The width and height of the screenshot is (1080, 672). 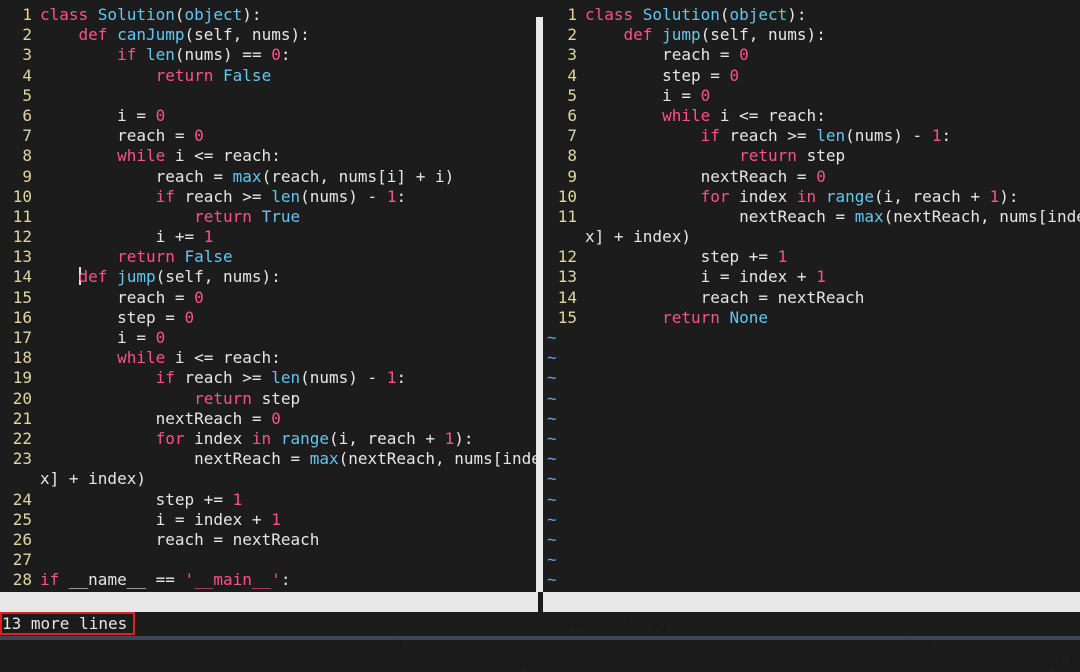 I want to click on code-text: nextReach = max(nextReach, nums[inde, so click(x=832, y=216).